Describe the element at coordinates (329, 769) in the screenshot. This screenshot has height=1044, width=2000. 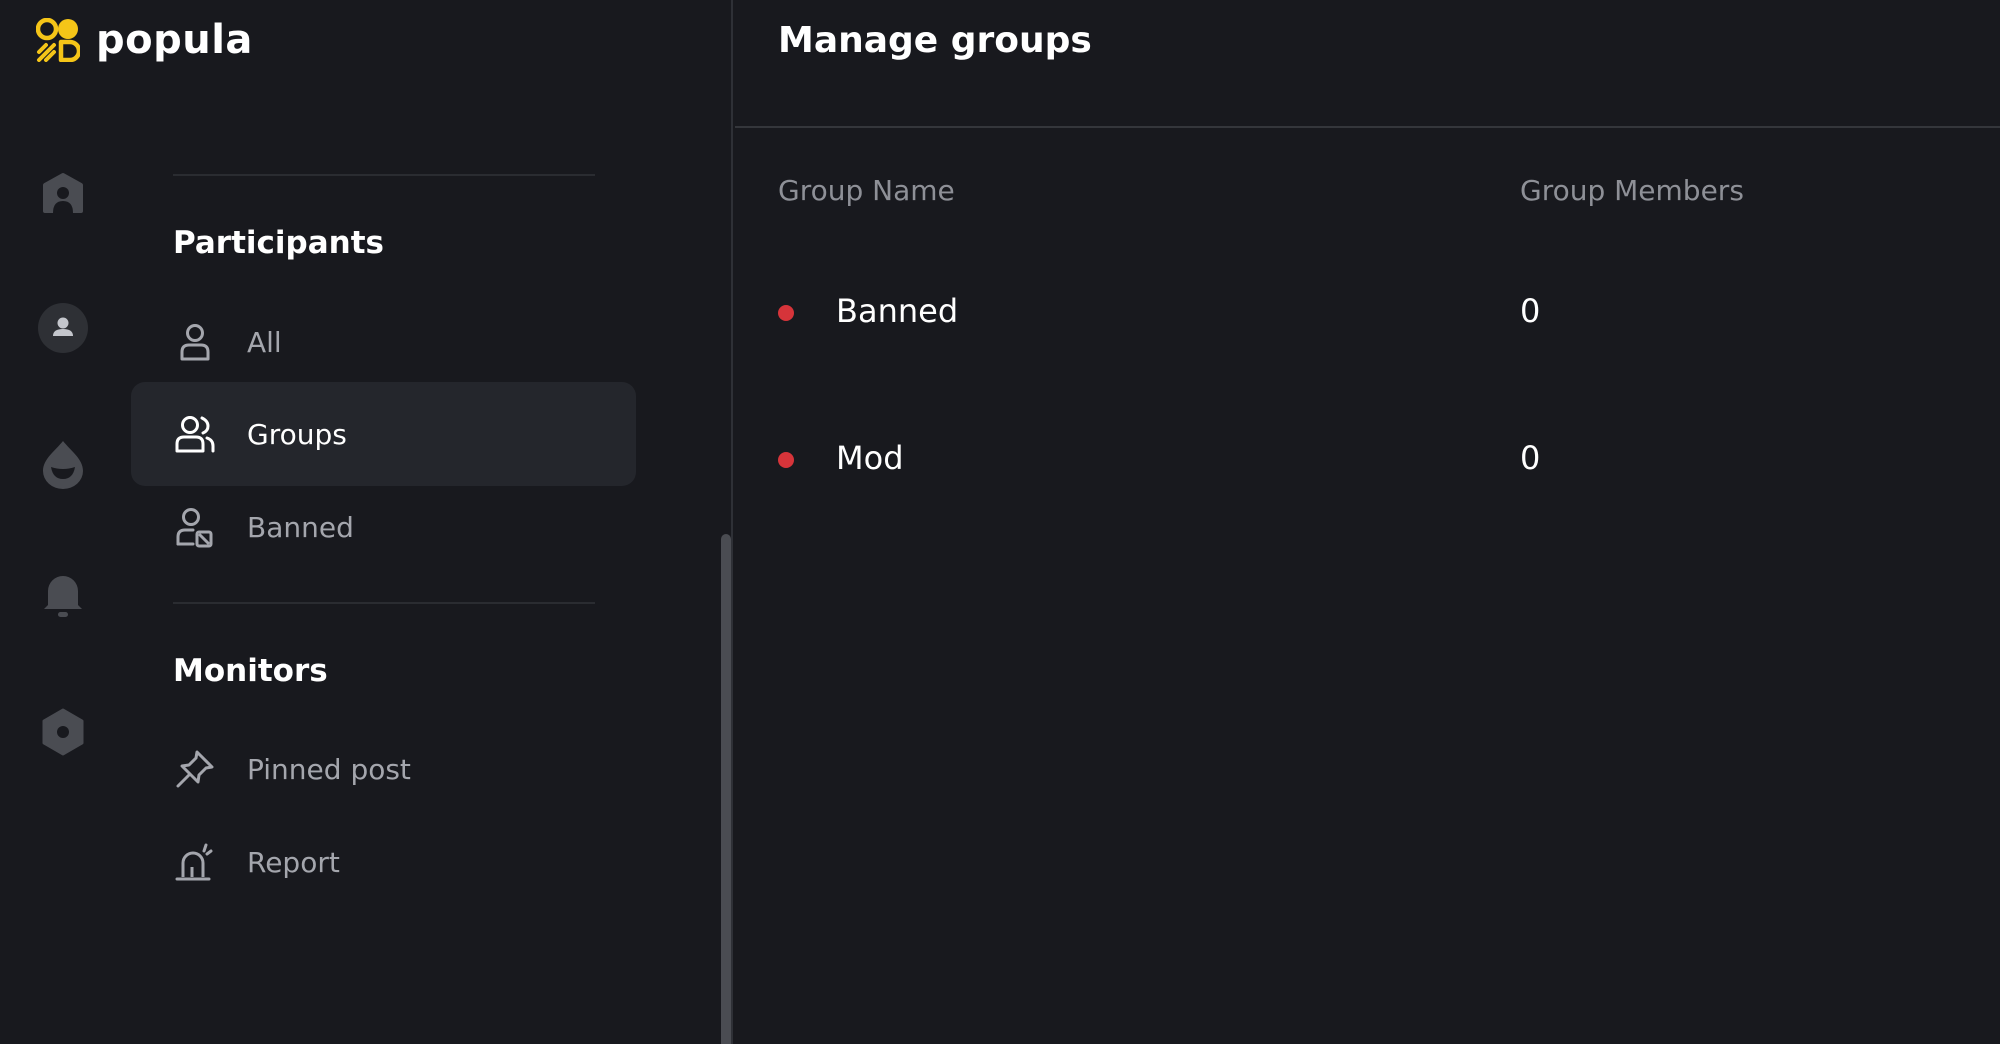
I see `nav-item-label: Pinned post` at that location.